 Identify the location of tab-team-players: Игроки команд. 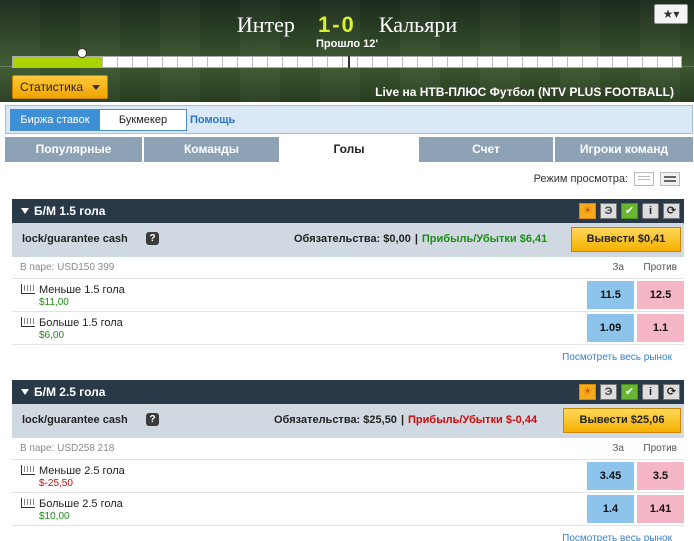
(624, 149).